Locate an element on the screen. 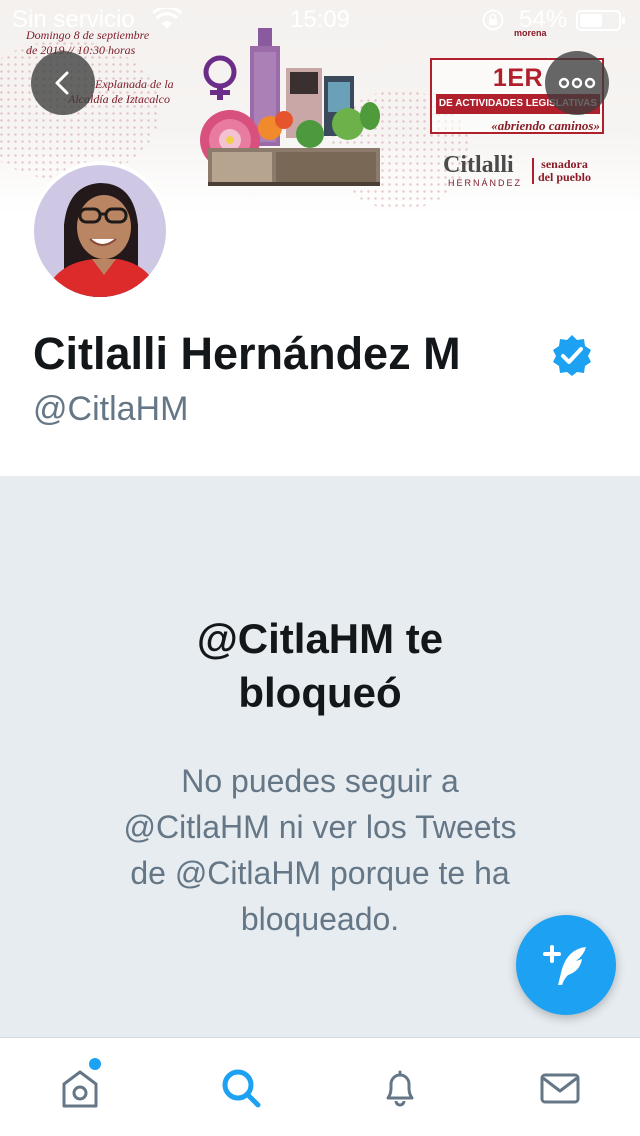 This screenshot has width=640, height=1136. avatar is located at coordinates (100, 231).